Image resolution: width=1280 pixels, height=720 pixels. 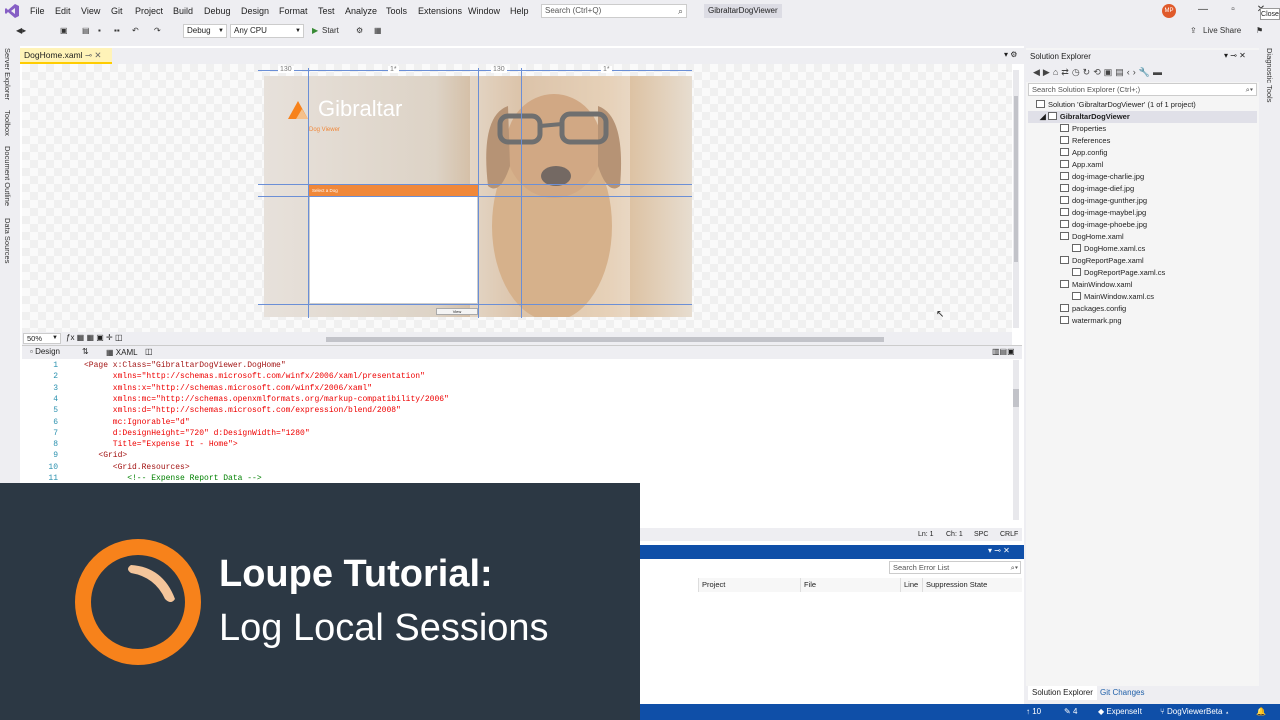 I want to click on start-button: Start, so click(x=330, y=31).